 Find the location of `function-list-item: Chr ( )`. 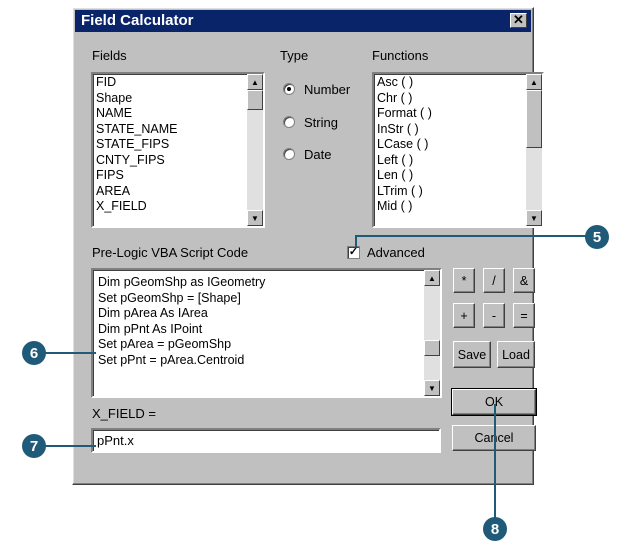

function-list-item: Chr ( ) is located at coordinates (404, 99).